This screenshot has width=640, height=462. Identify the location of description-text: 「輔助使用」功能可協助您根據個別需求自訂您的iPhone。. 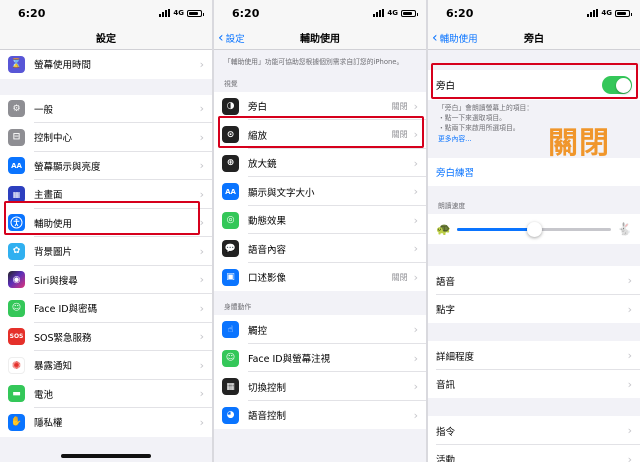
(314, 62).